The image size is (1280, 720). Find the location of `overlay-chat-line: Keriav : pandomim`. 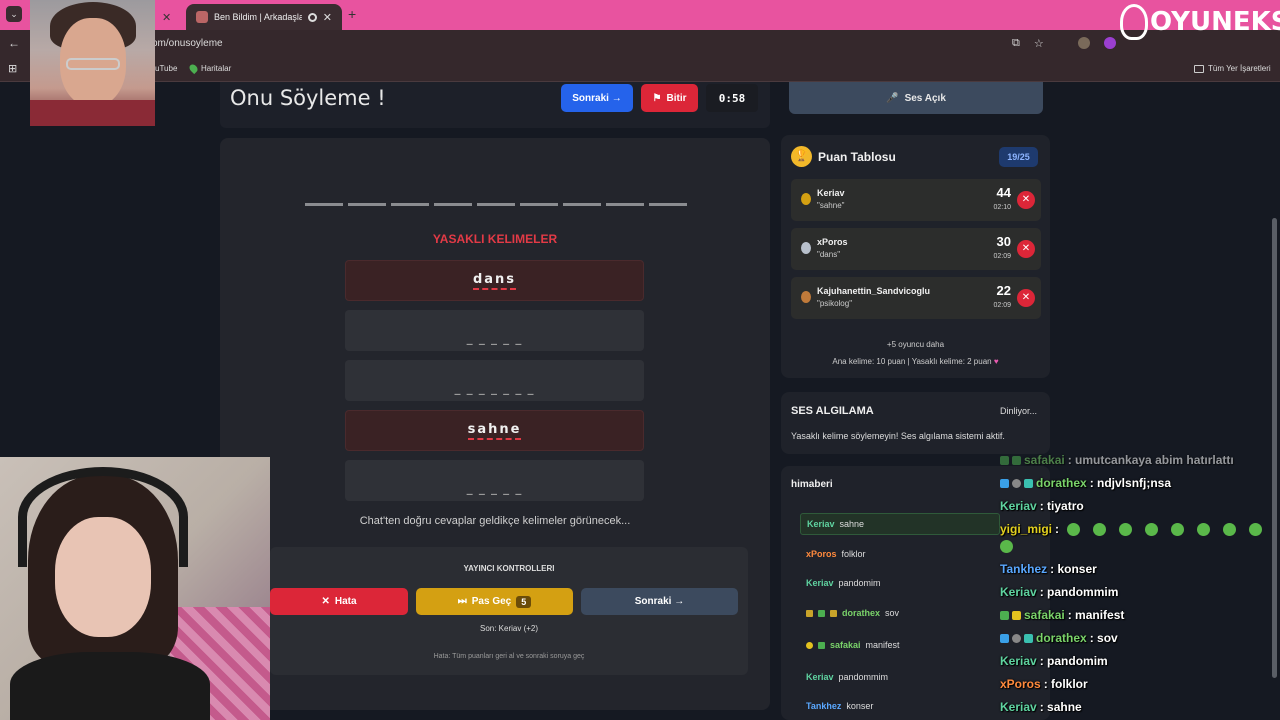

overlay-chat-line: Keriav : pandomim is located at coordinates (1054, 661).